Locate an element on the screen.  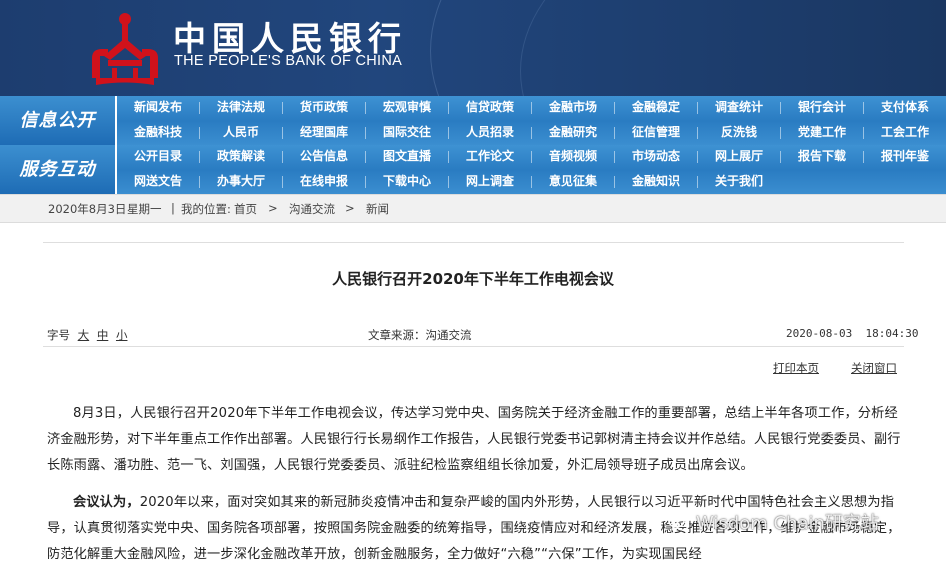
nav-link: 人民币 is located at coordinates (241, 133).